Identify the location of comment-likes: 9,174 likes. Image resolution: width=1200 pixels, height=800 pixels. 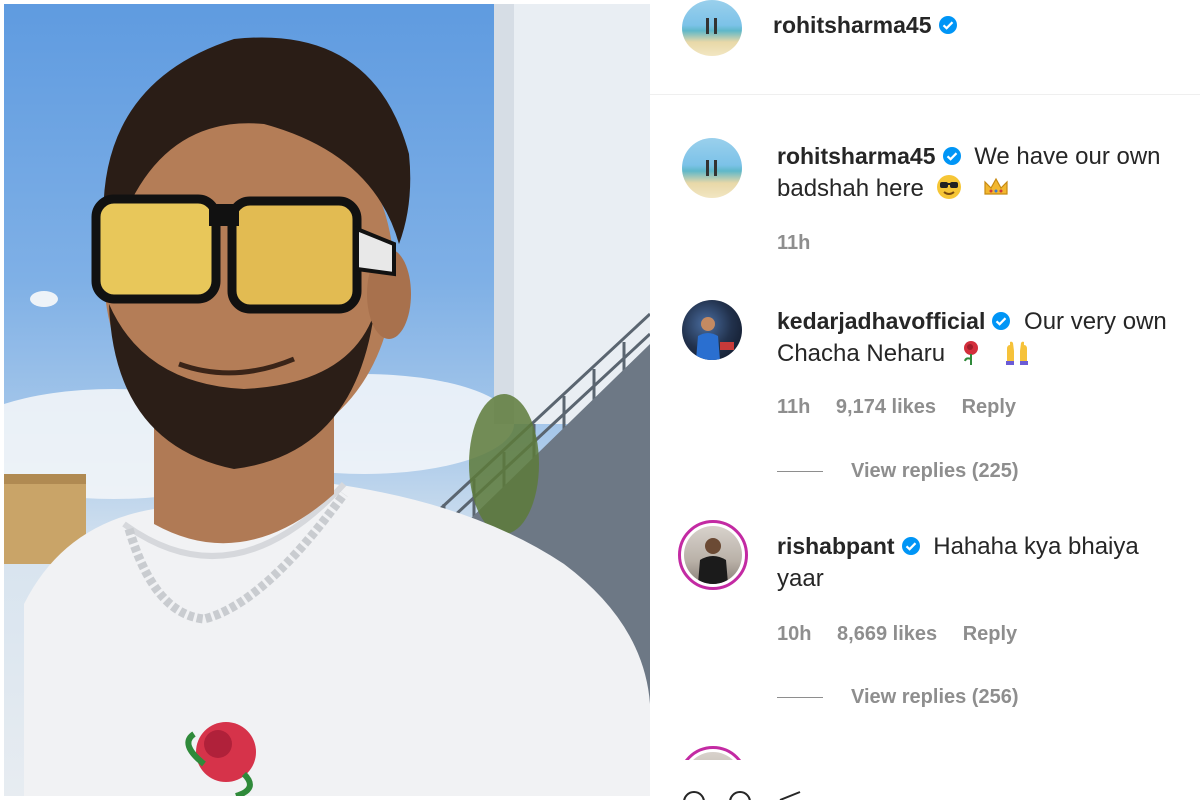
(886, 407).